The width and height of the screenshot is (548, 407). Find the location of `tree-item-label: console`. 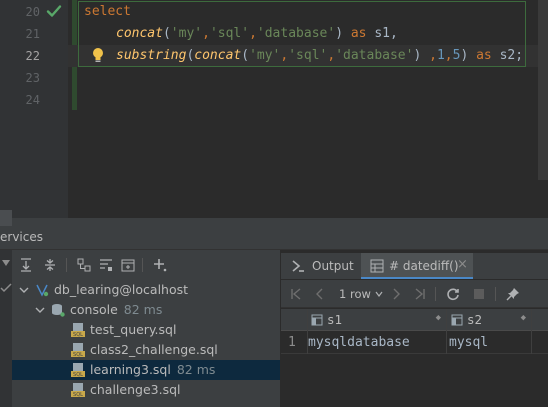

tree-item-label: console is located at coordinates (94, 309).